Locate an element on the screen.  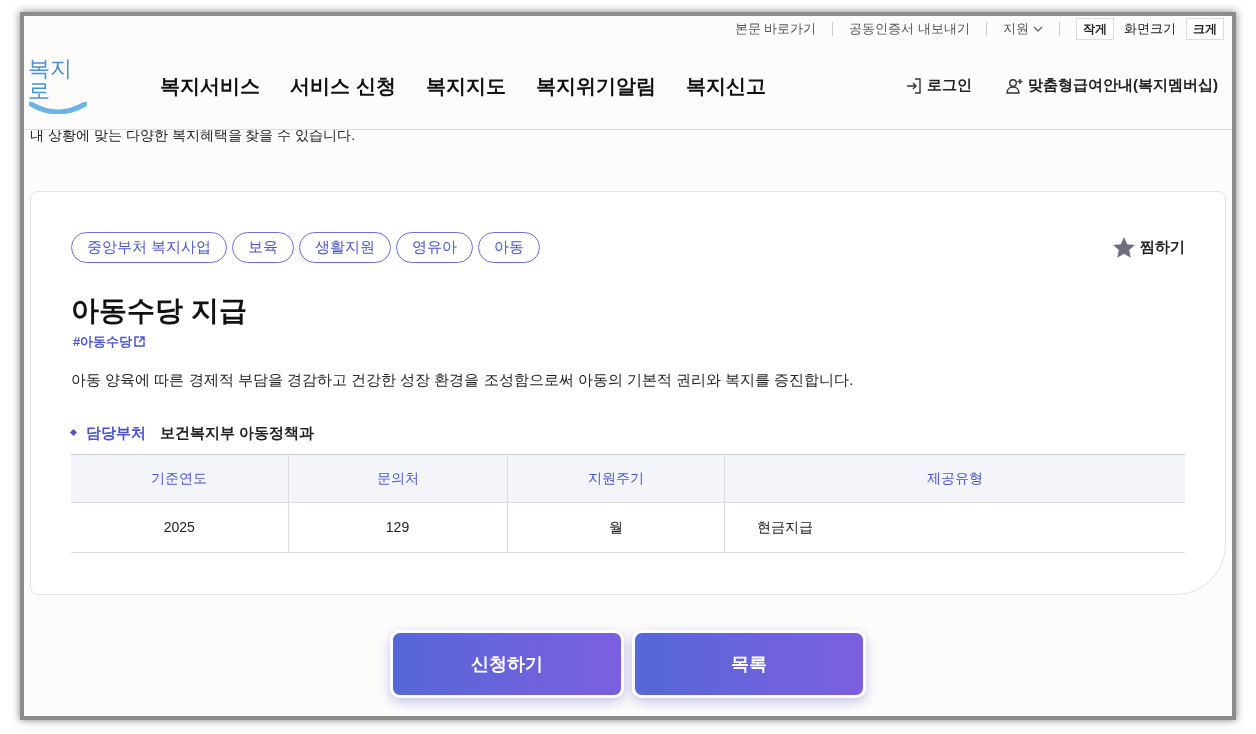
increase-font-button: 크게 is located at coordinates (1205, 29).